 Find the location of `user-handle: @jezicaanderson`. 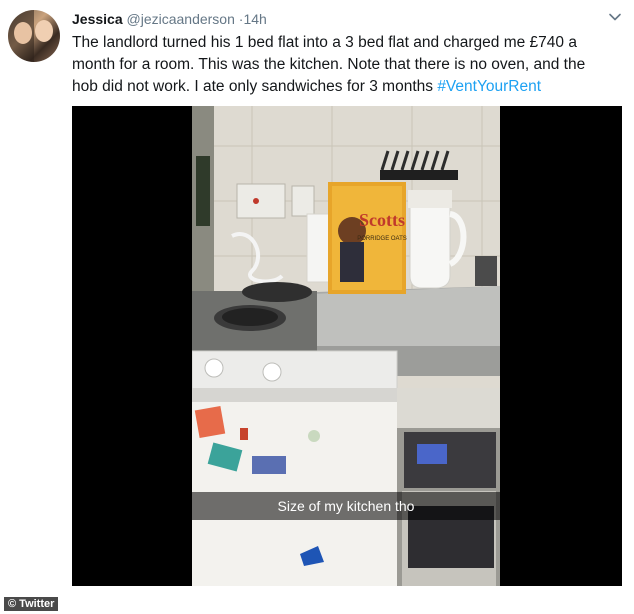

user-handle: @jezicaanderson is located at coordinates (181, 19).